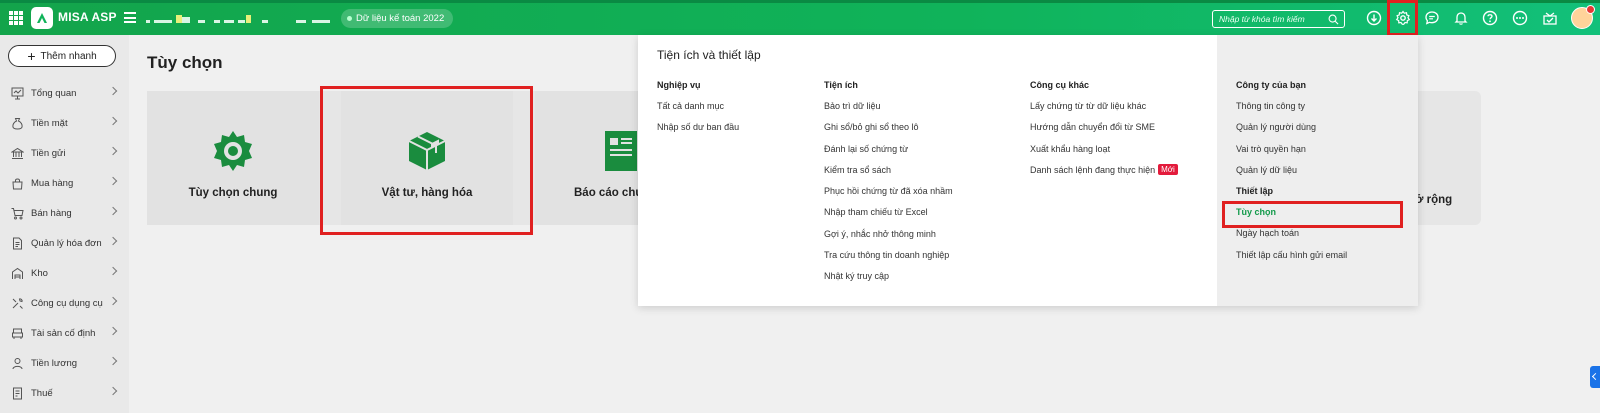 The image size is (1600, 413). What do you see at coordinates (1374, 18) in the screenshot?
I see `download-icon` at bounding box center [1374, 18].